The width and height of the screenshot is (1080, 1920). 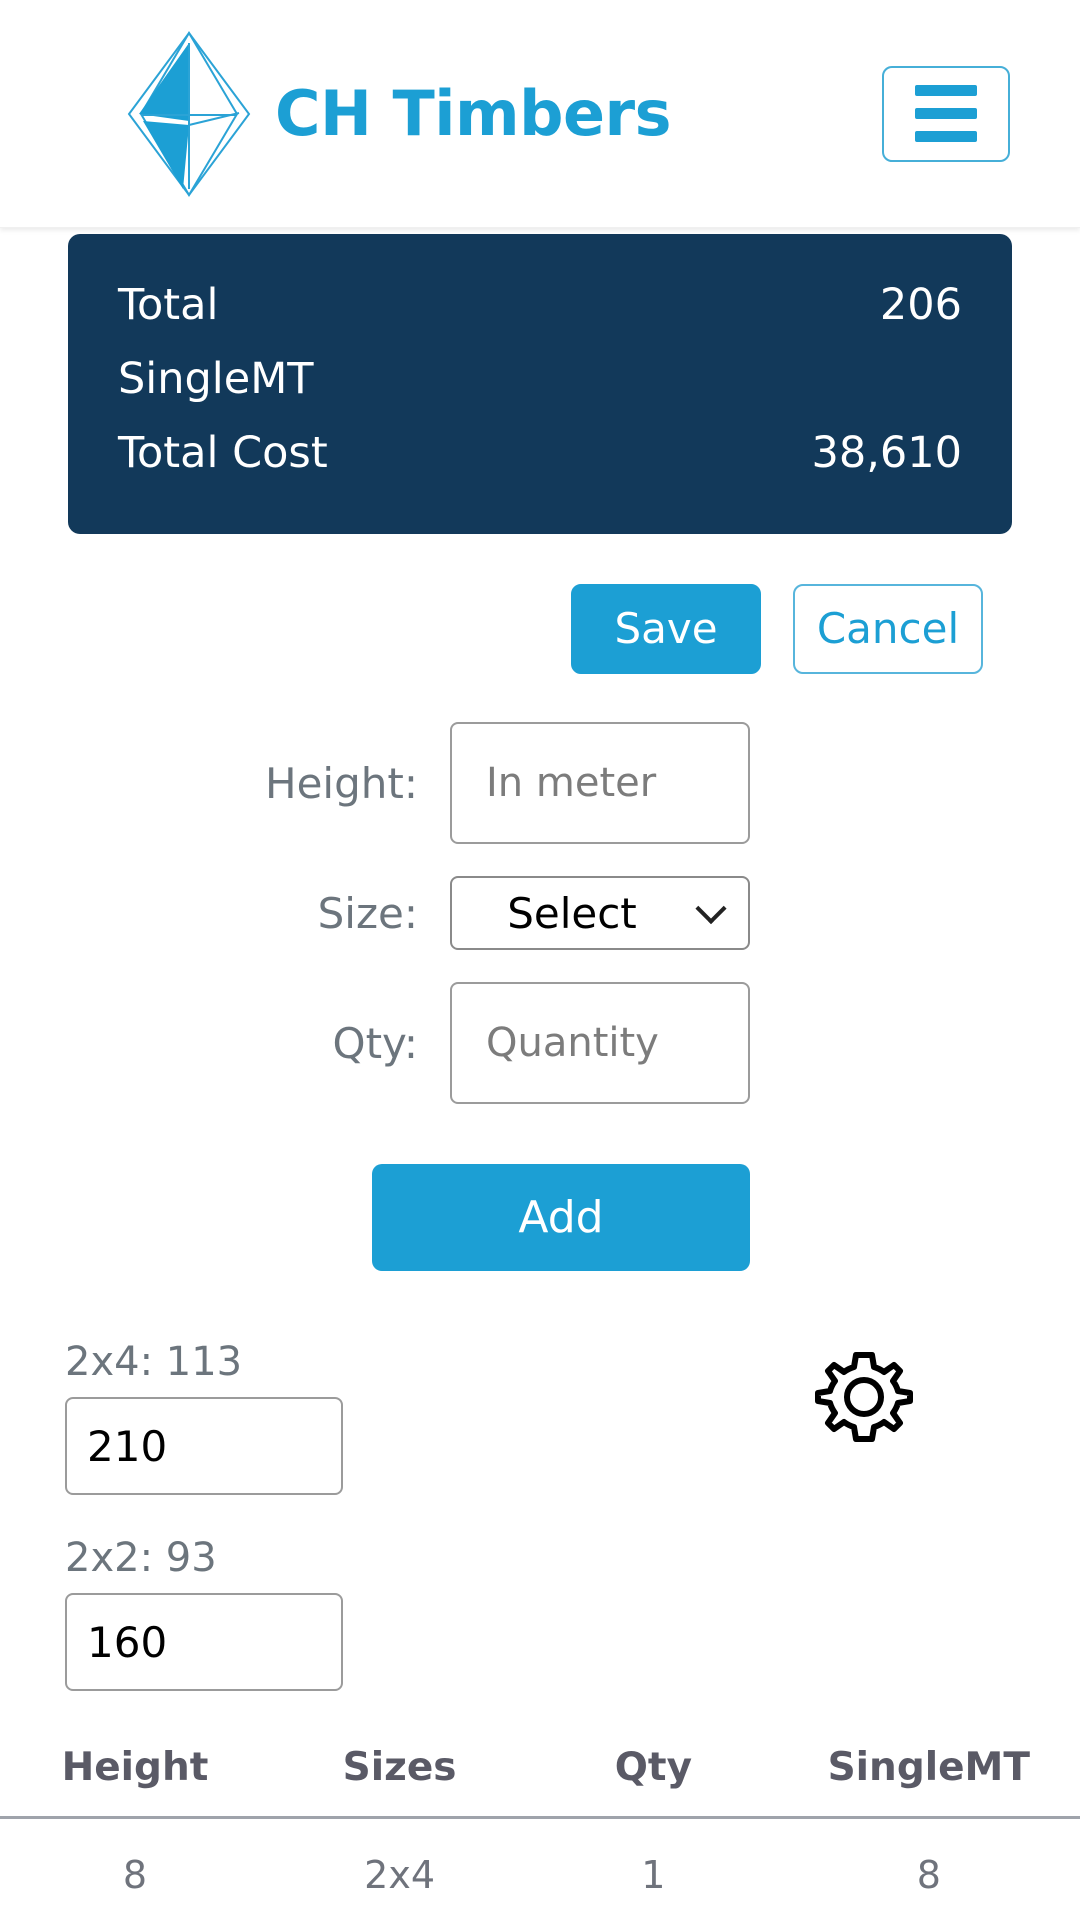 I want to click on form-row-size: Size: Select, so click(x=375, y=913).